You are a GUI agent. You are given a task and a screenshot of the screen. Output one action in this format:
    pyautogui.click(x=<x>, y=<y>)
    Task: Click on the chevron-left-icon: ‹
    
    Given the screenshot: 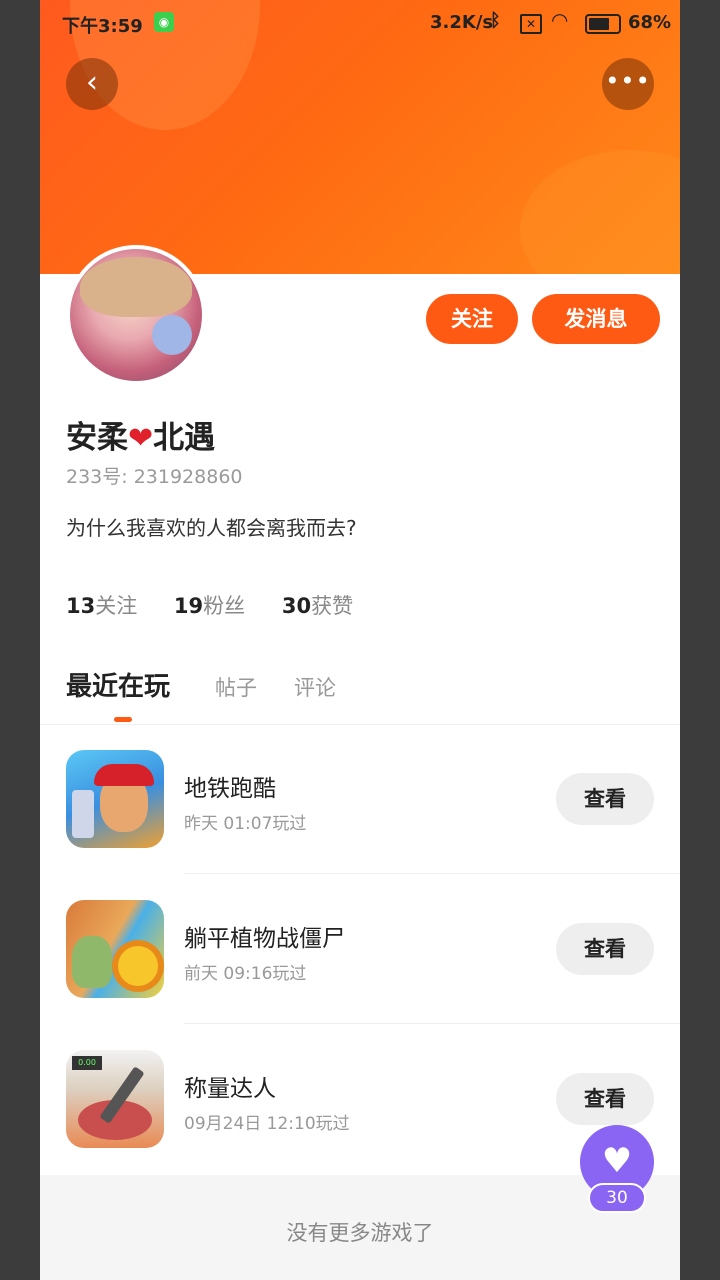 What is the action you would take?
    pyautogui.click(x=92, y=82)
    